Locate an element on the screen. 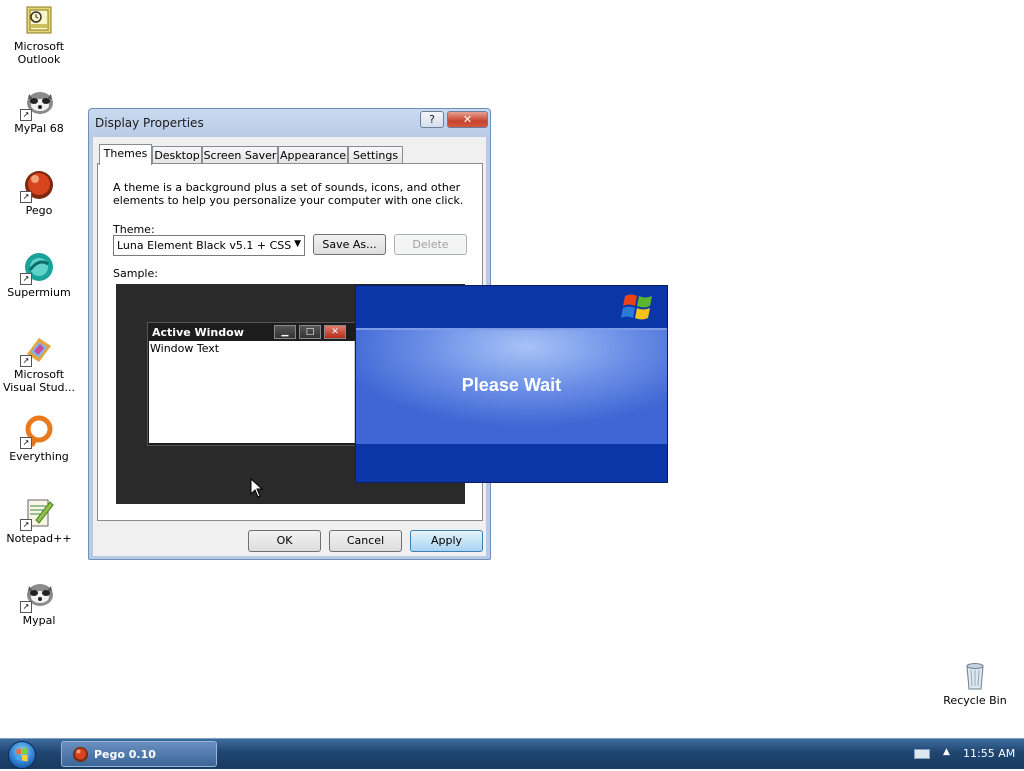 The height and width of the screenshot is (771, 1024). outlook-icon is located at coordinates (39, 21).